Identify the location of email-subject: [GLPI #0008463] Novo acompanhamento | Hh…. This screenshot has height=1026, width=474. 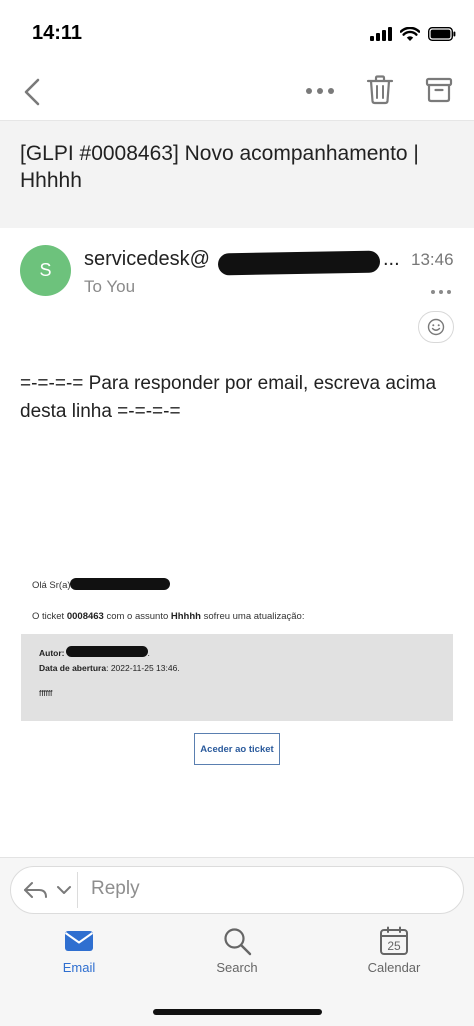
(219, 167).